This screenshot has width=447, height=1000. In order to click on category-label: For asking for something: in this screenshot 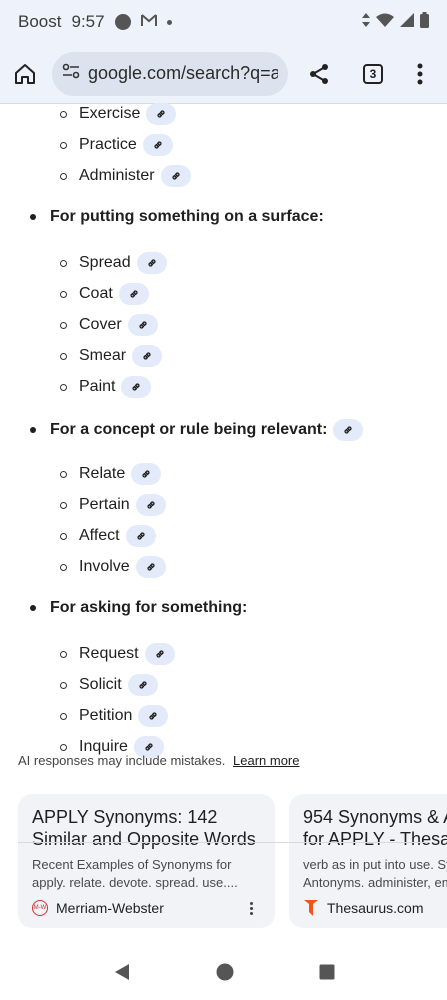, I will do `click(149, 607)`.